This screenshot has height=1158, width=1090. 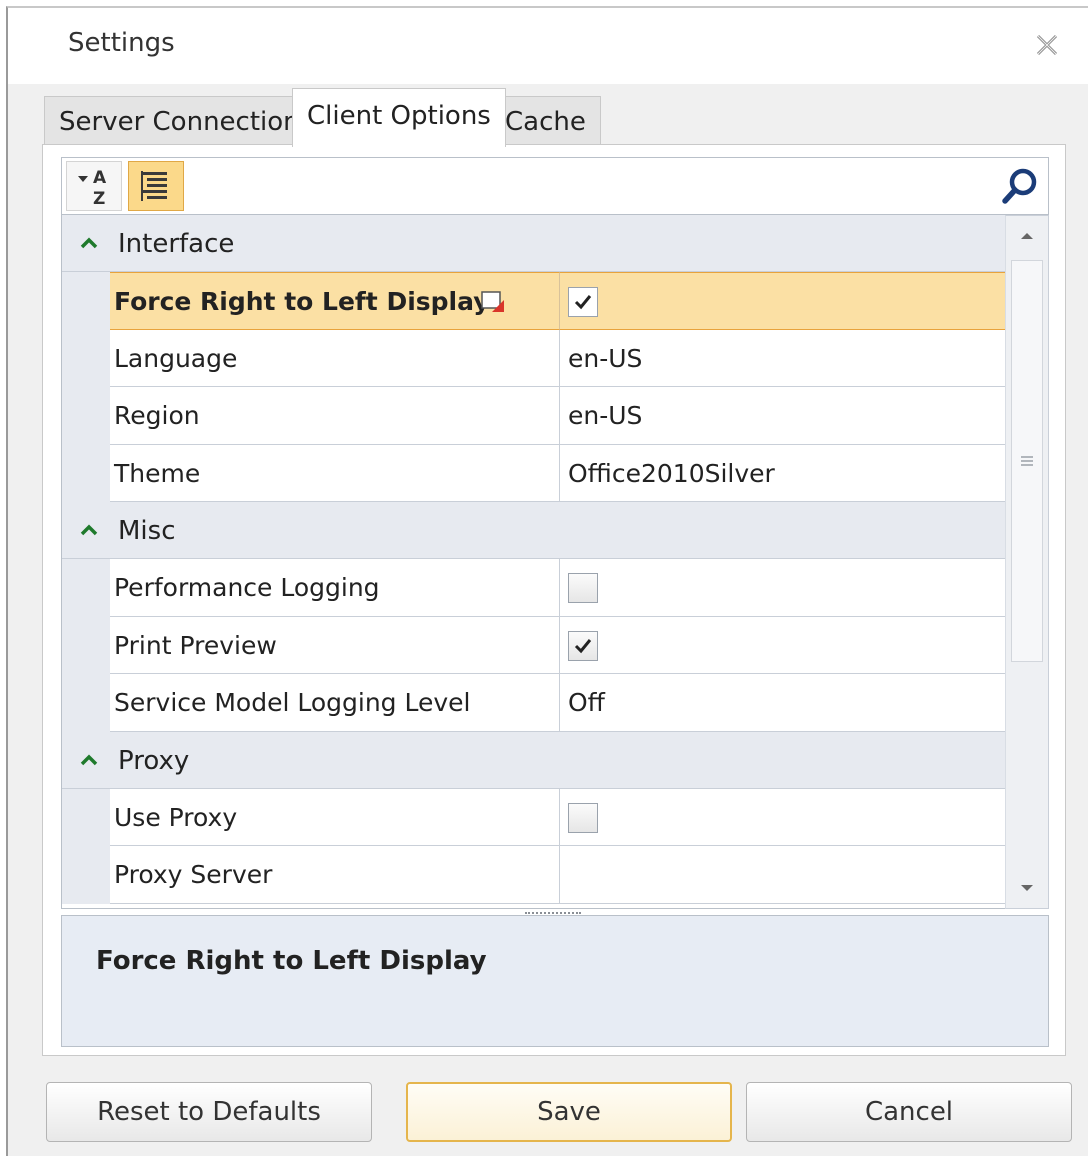 What do you see at coordinates (548, 46) in the screenshot?
I see `title-bar: Settings` at bounding box center [548, 46].